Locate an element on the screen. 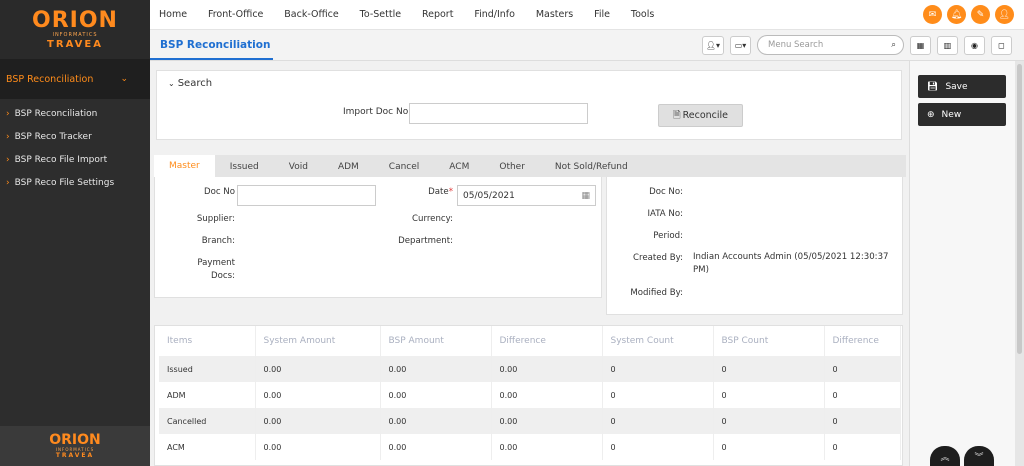 The height and width of the screenshot is (466, 1024). sidebar-item-label: BSP Reco File Import is located at coordinates (61, 159).